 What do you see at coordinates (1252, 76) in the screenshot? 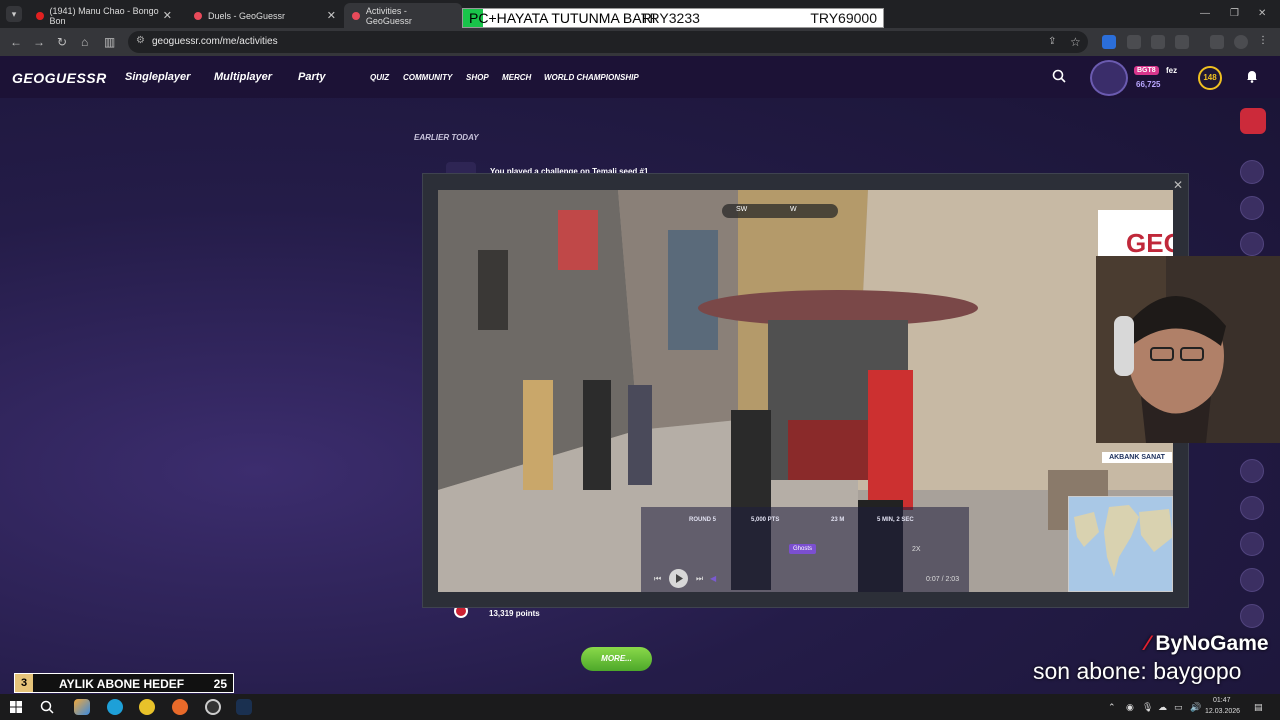
I see `bell-icon` at bounding box center [1252, 76].